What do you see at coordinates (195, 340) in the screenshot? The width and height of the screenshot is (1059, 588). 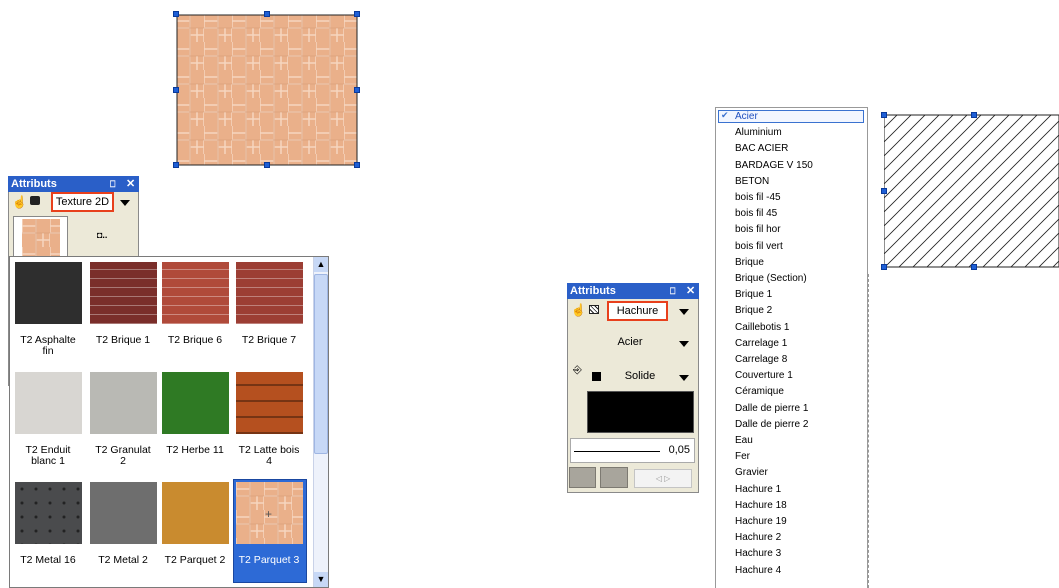 I see `texture-label: T2 Brique 6` at bounding box center [195, 340].